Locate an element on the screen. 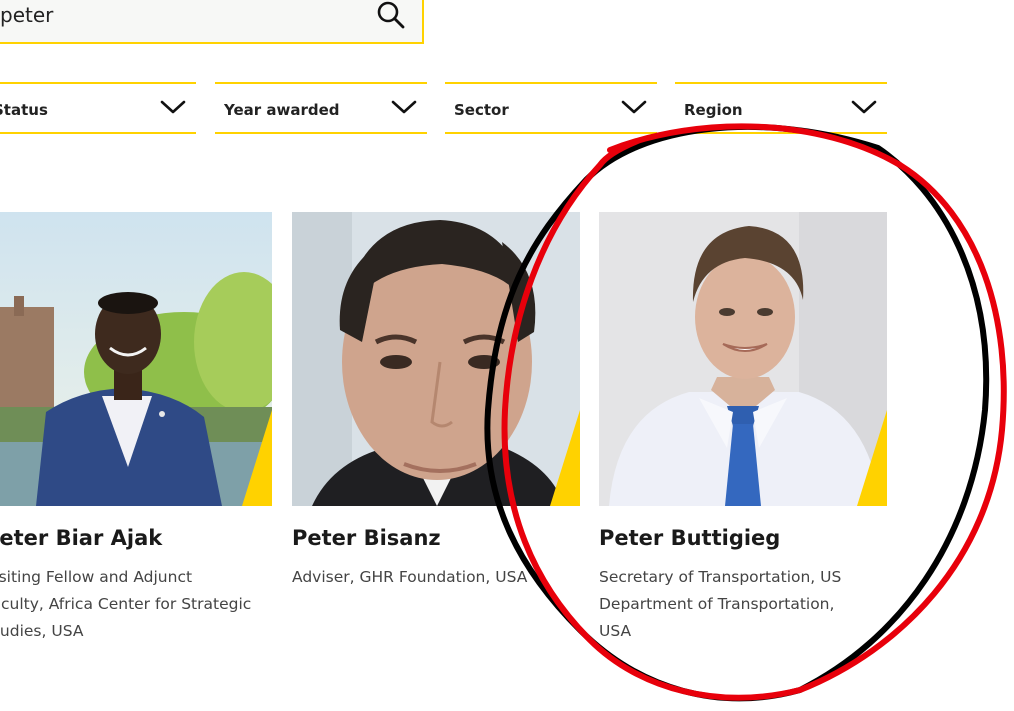 This screenshot has height=711, width=1014. profile-role-line: Secretary of Transportation, US is located at coordinates (720, 577).